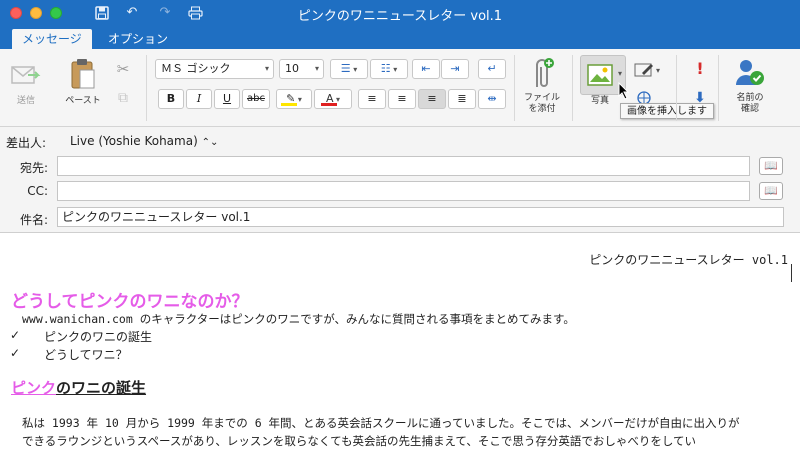 This screenshot has height=450, width=800. I want to click on from-account-select: Live (Yoshie Kohama) ⌃⌄, so click(144, 141).